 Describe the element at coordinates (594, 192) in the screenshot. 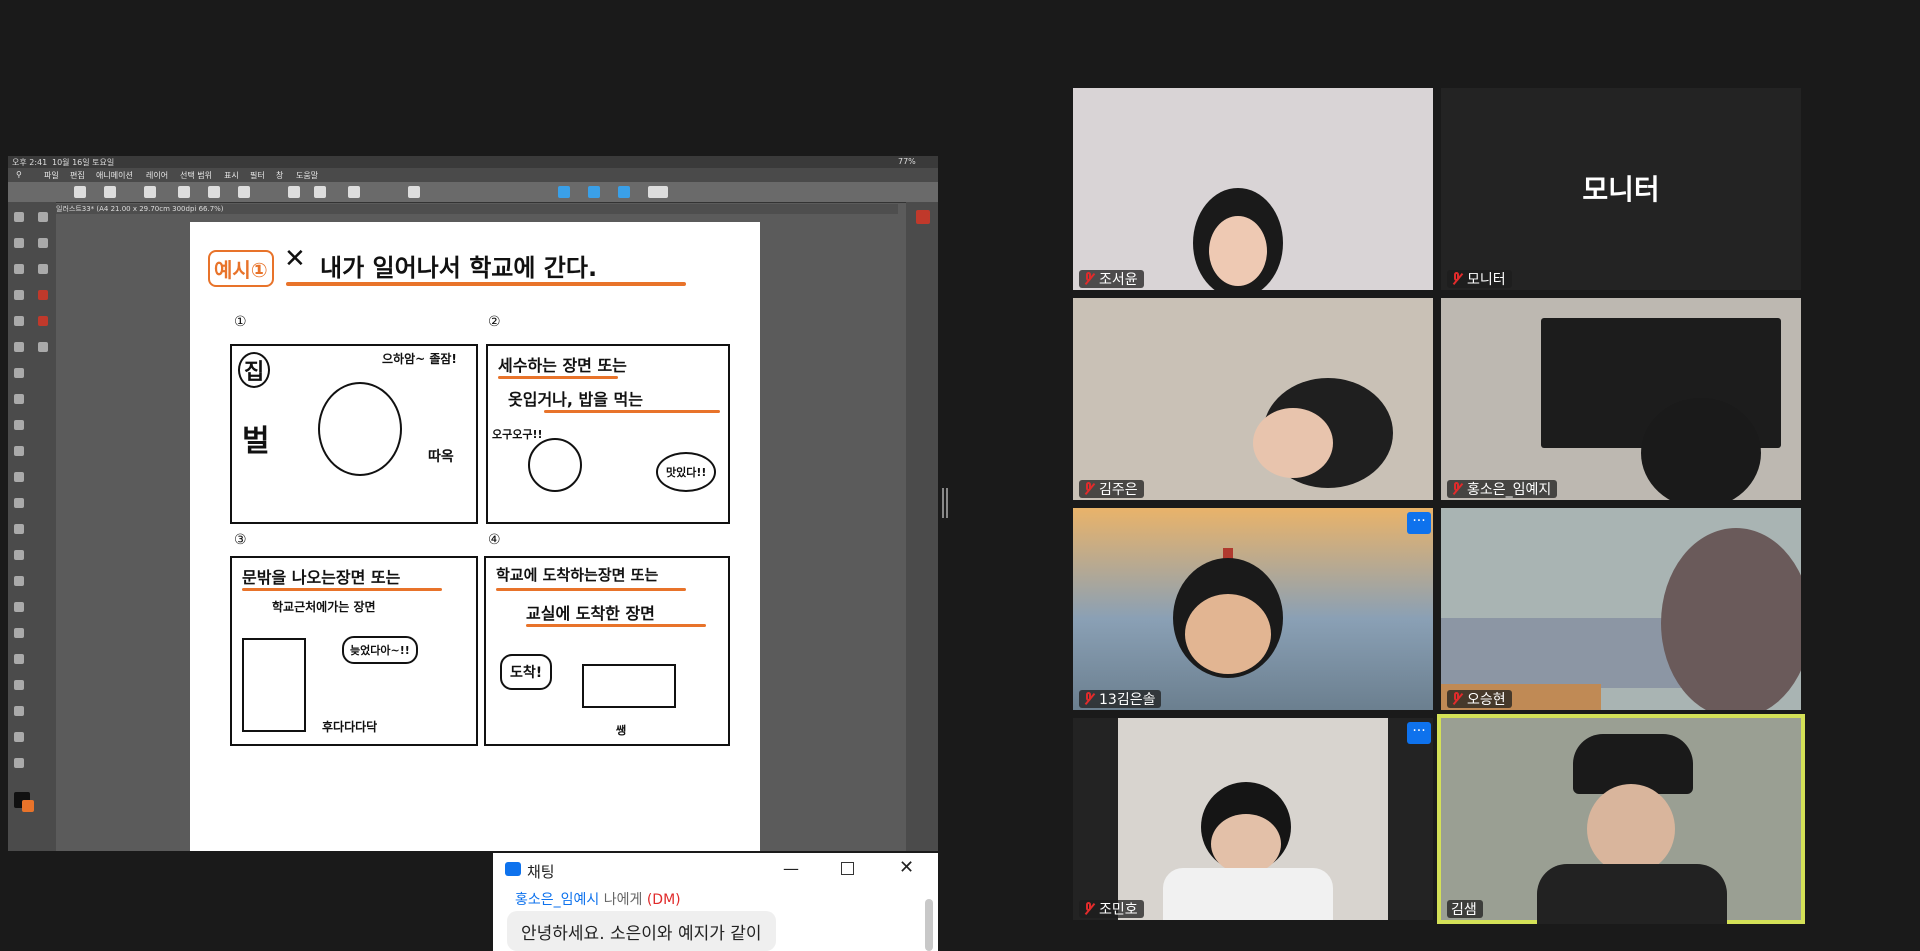

I see `brush-icon` at that location.